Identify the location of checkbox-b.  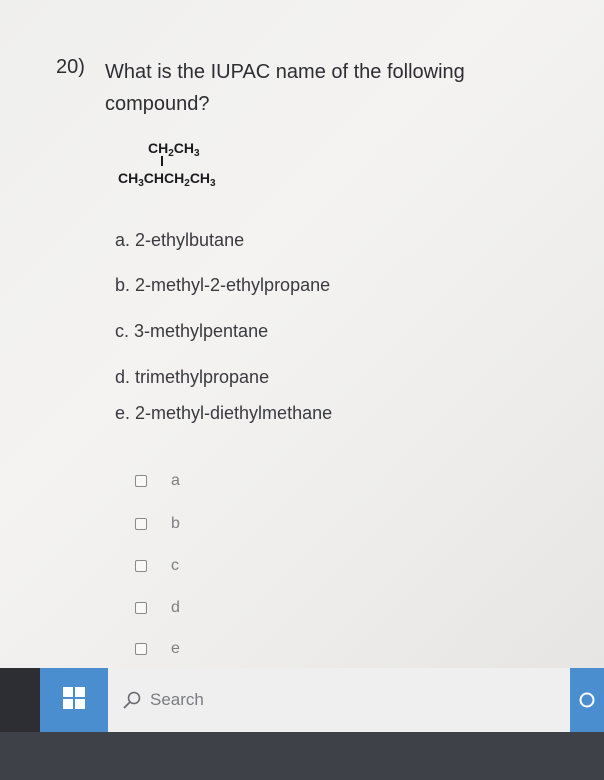
(141, 524).